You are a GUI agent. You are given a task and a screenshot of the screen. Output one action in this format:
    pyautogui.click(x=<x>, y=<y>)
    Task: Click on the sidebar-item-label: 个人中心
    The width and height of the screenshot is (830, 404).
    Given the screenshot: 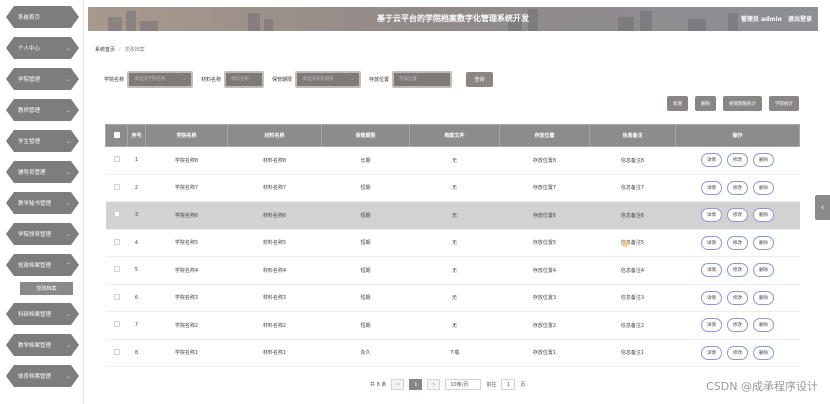 What is the action you would take?
    pyautogui.click(x=29, y=49)
    